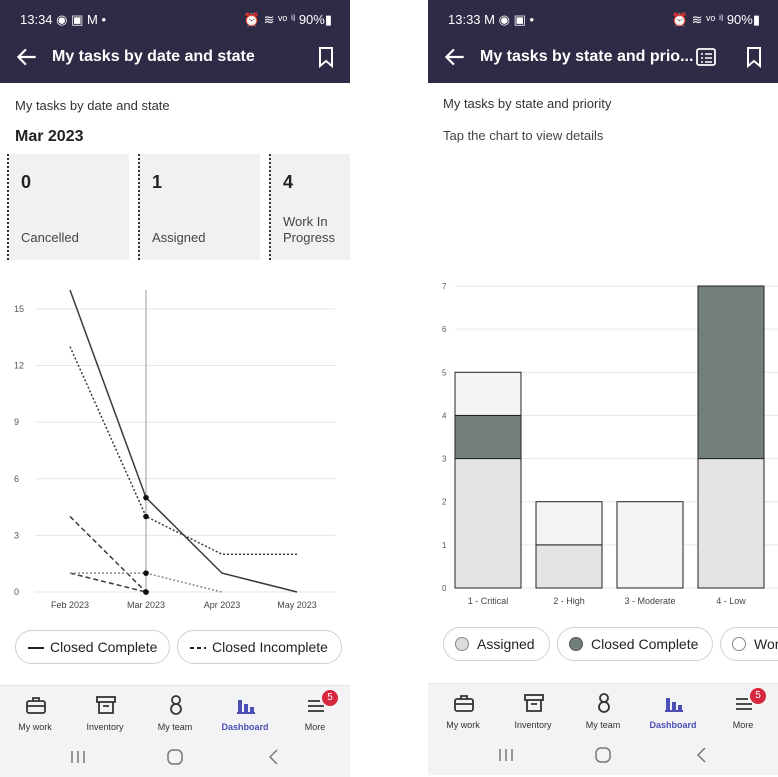 The height and width of the screenshot is (777, 778). I want to click on x-tick-label: Mar 2023, so click(146, 605).